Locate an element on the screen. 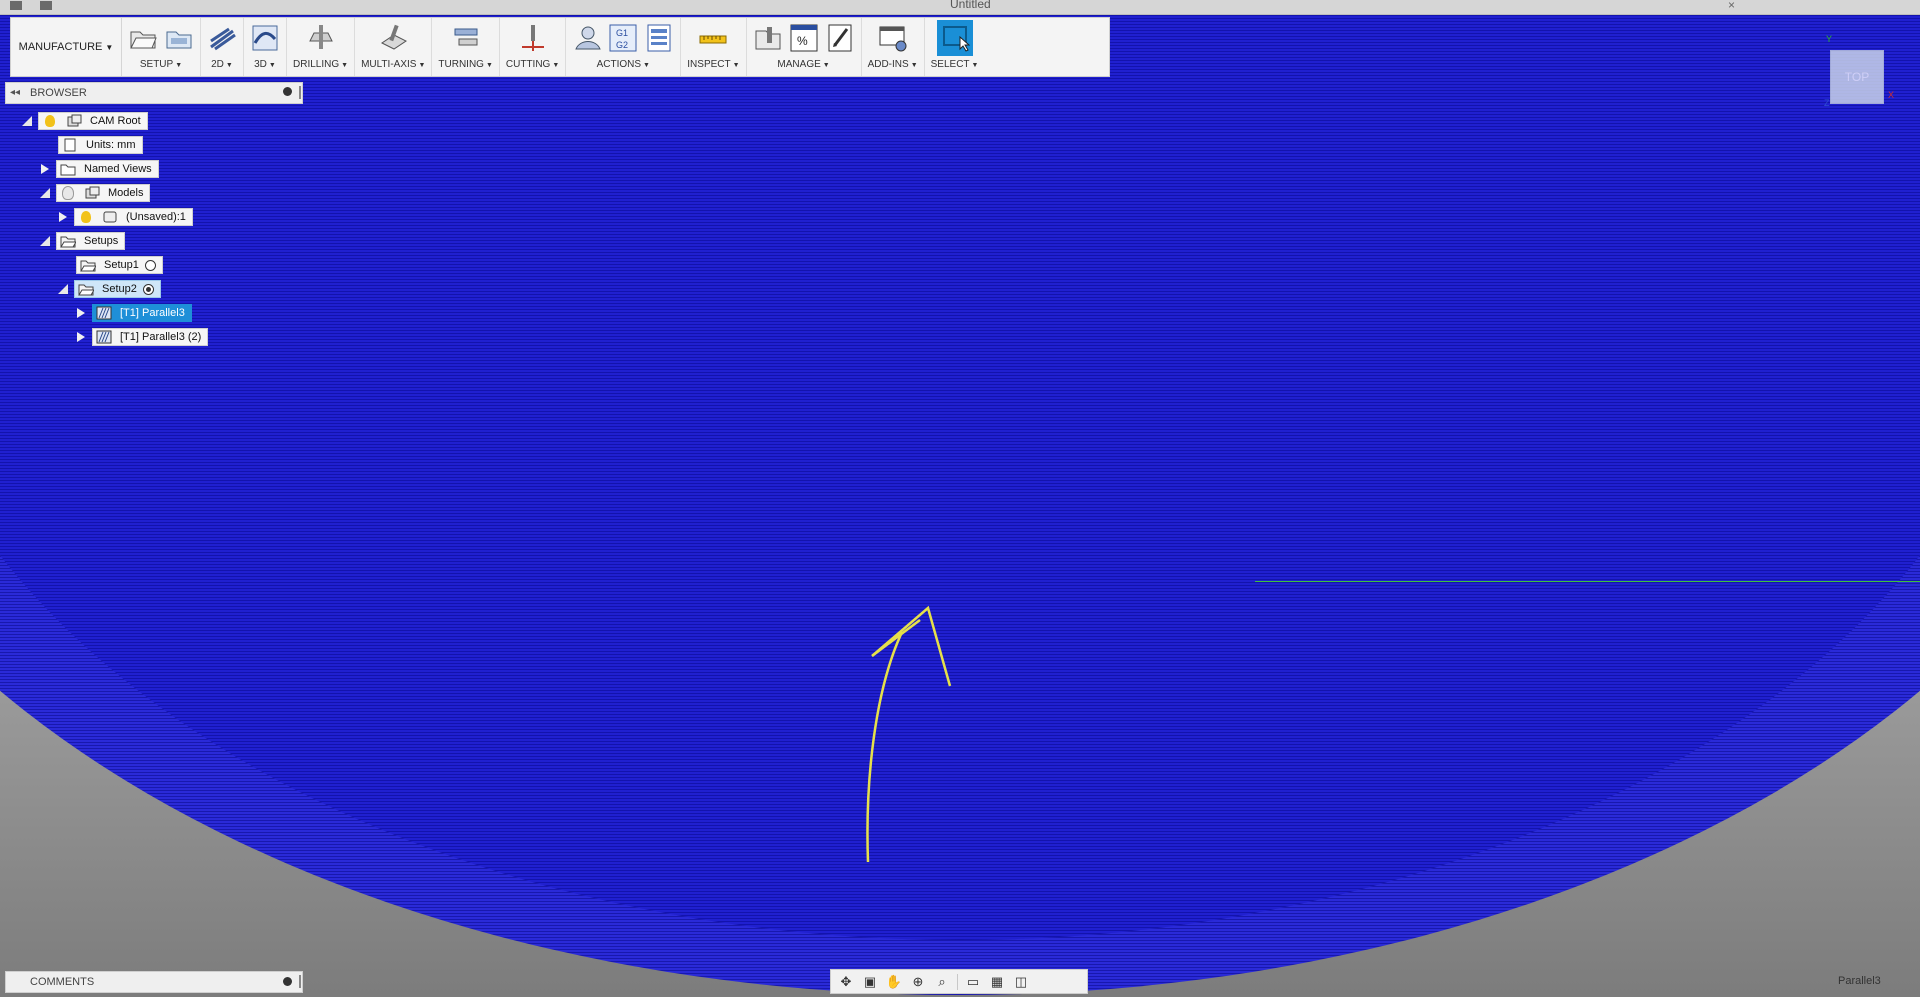  tree-node-label: Setup2 is located at coordinates (119, 289).